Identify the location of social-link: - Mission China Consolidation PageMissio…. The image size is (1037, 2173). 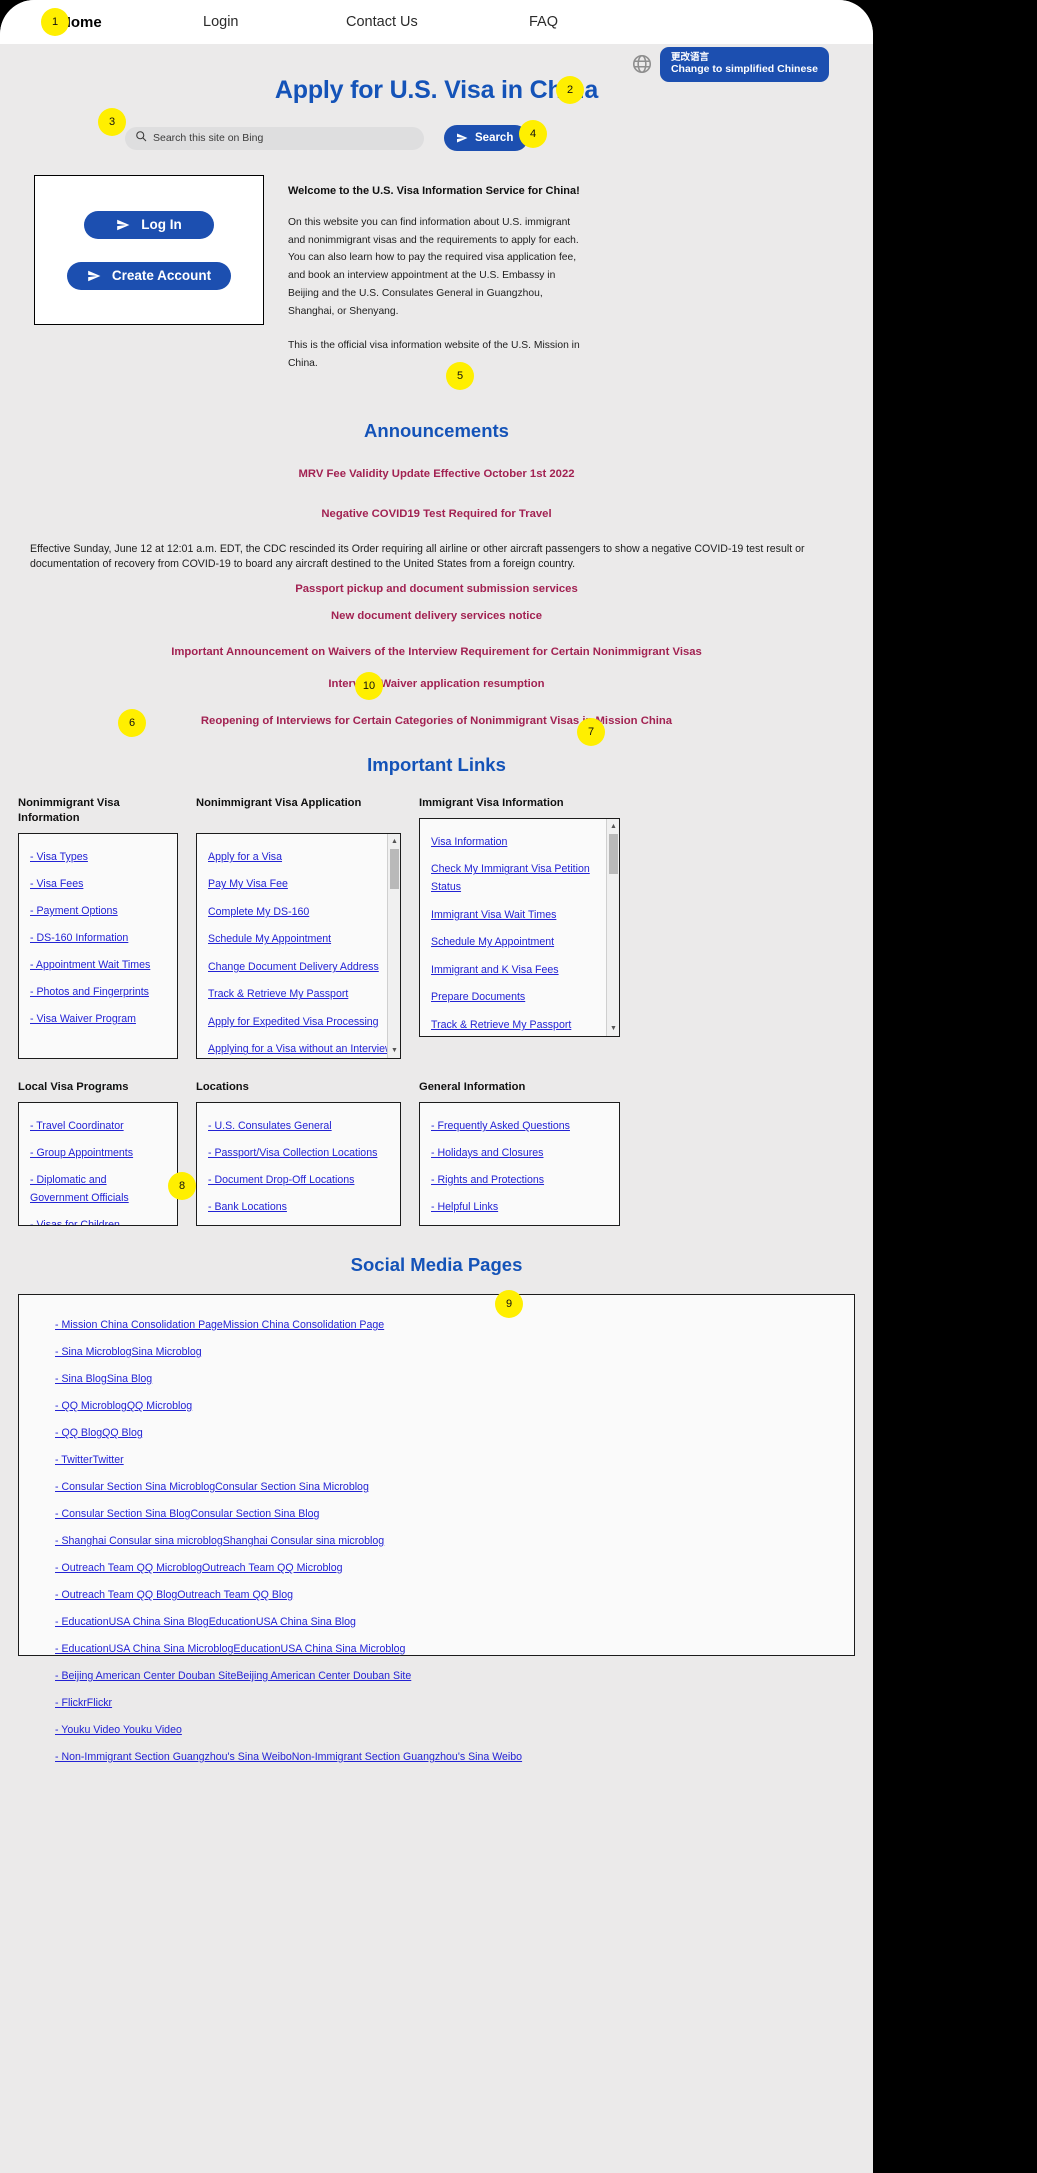
(219, 1325).